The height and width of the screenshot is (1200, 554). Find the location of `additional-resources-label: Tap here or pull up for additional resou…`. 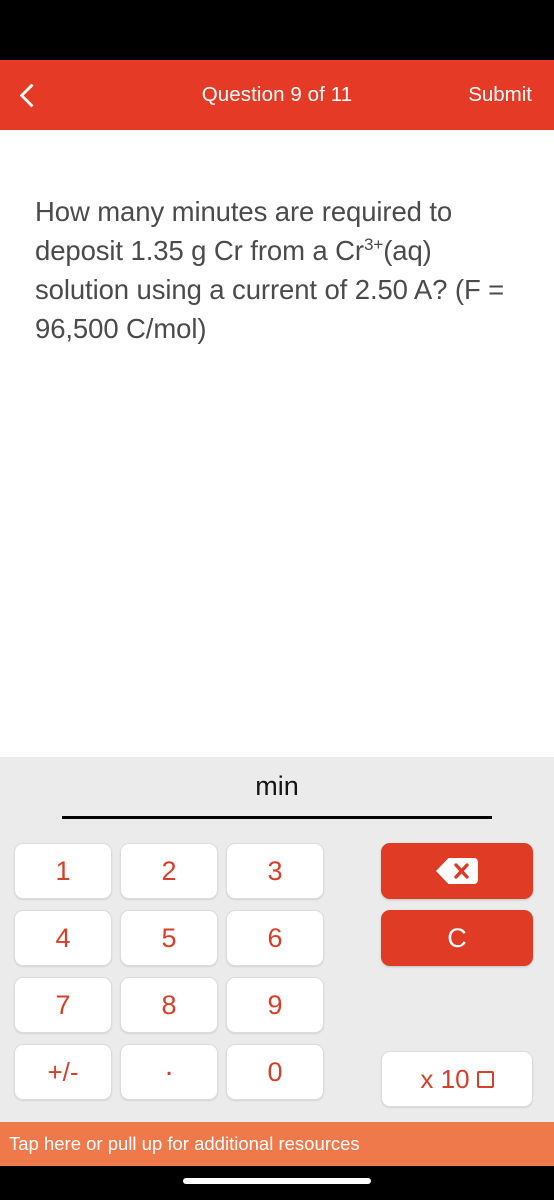

additional-resources-label: Tap here or pull up for additional resou… is located at coordinates (184, 1143).